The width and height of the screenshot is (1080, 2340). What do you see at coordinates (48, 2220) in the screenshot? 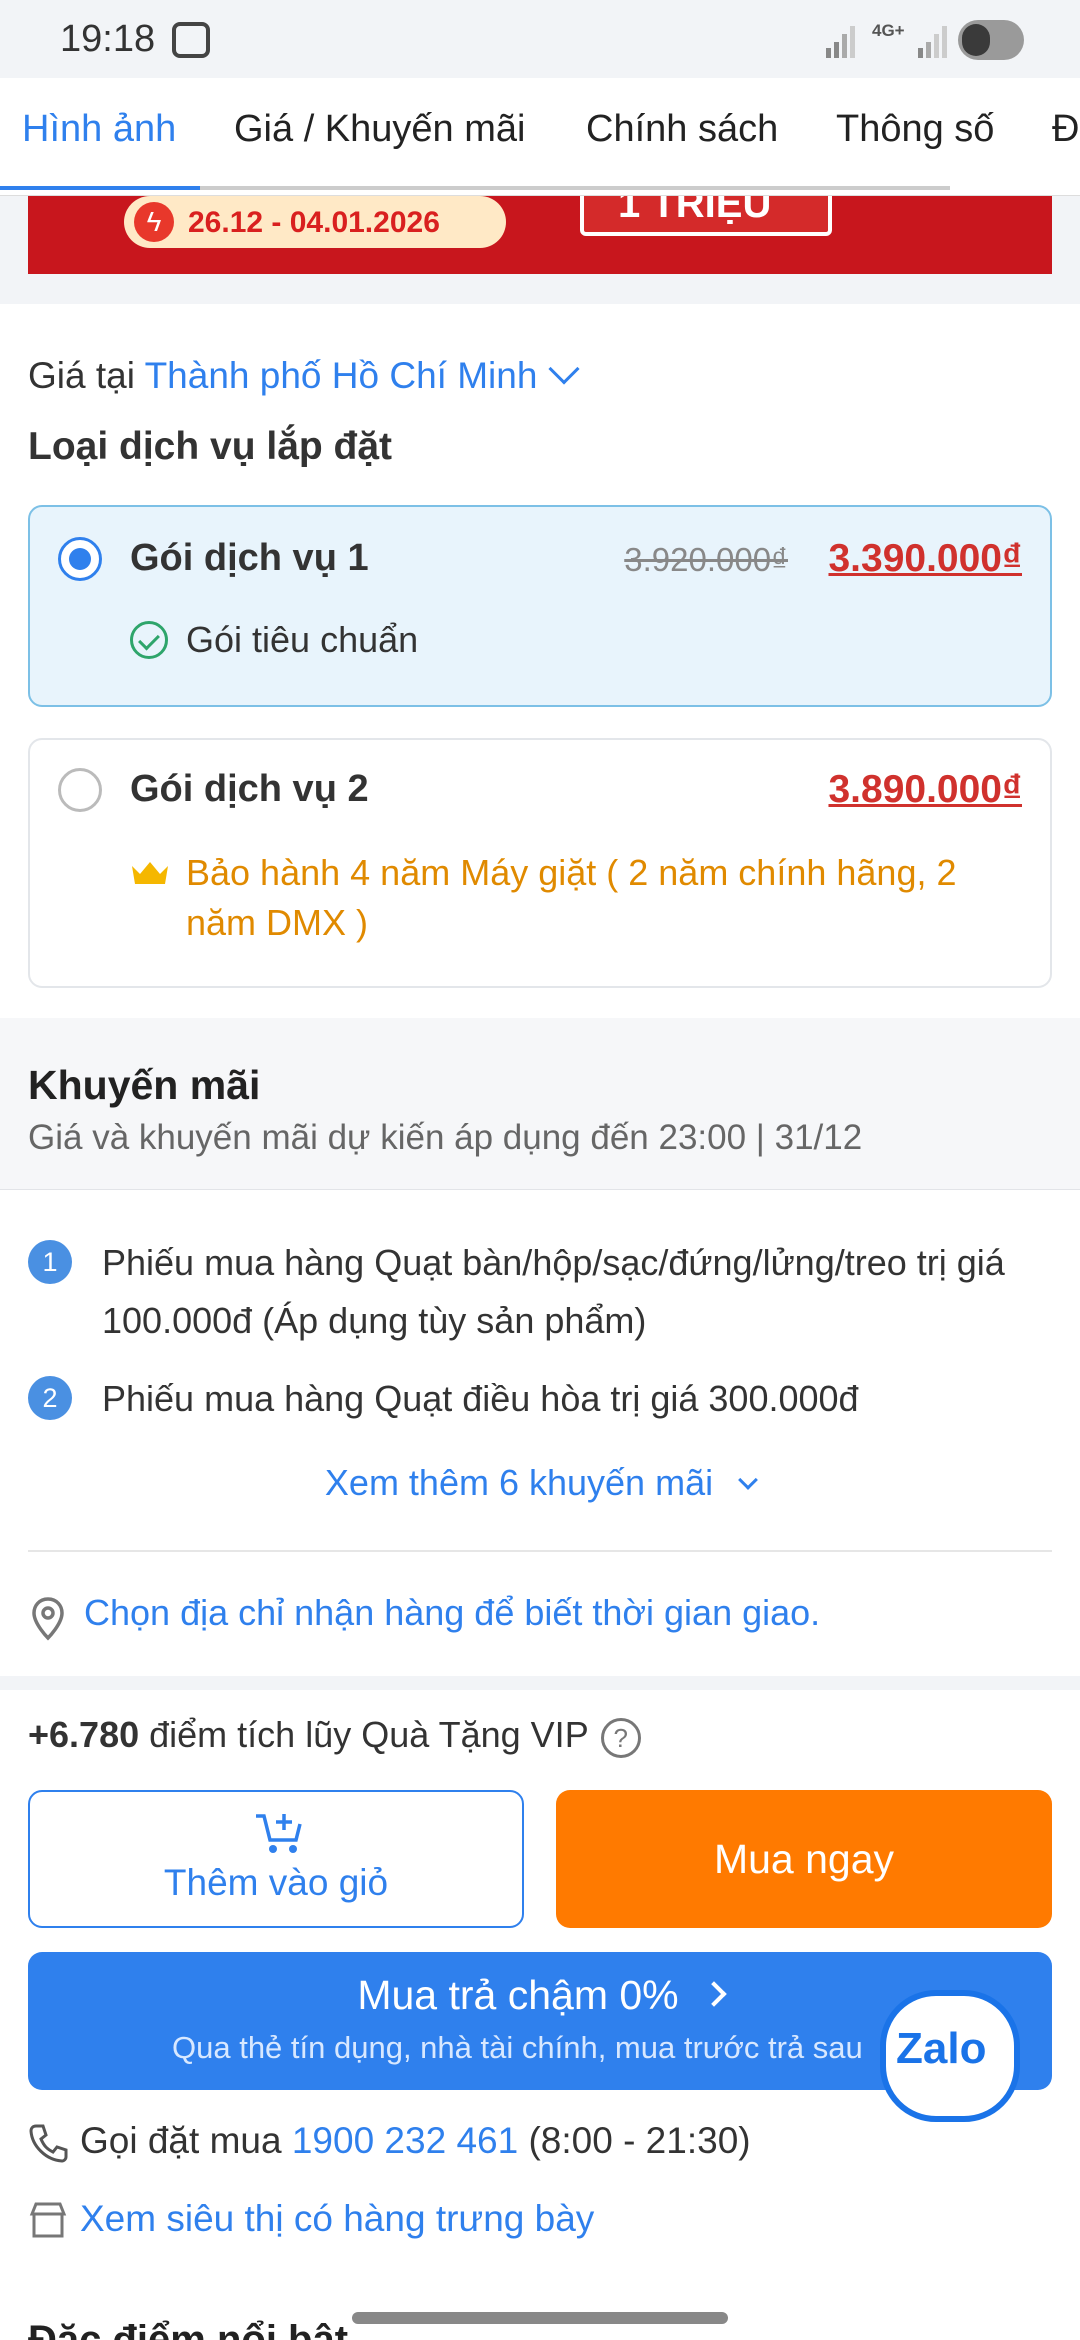
I see `store-icon` at bounding box center [48, 2220].